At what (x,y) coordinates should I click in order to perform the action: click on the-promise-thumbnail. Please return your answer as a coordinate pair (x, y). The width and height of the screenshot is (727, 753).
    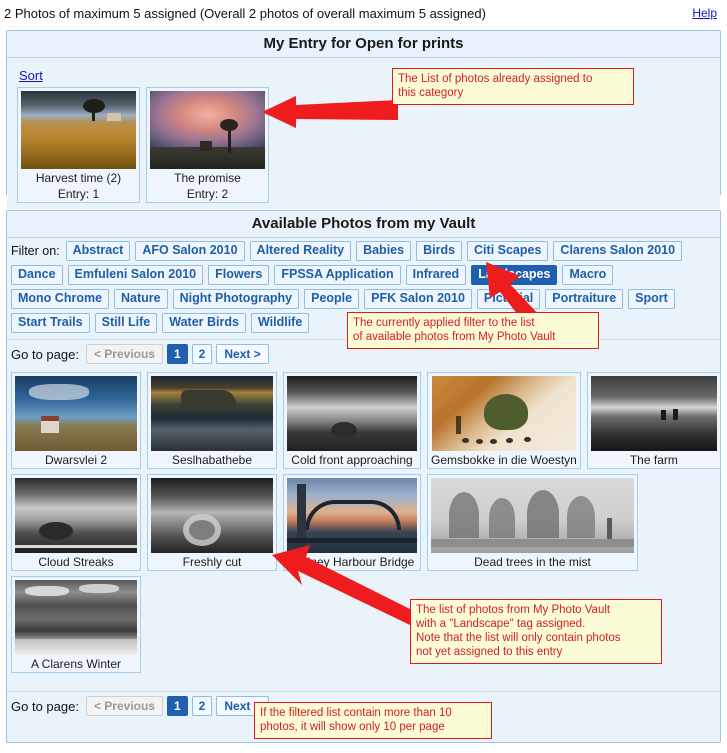
    Looking at the image, I should click on (207, 130).